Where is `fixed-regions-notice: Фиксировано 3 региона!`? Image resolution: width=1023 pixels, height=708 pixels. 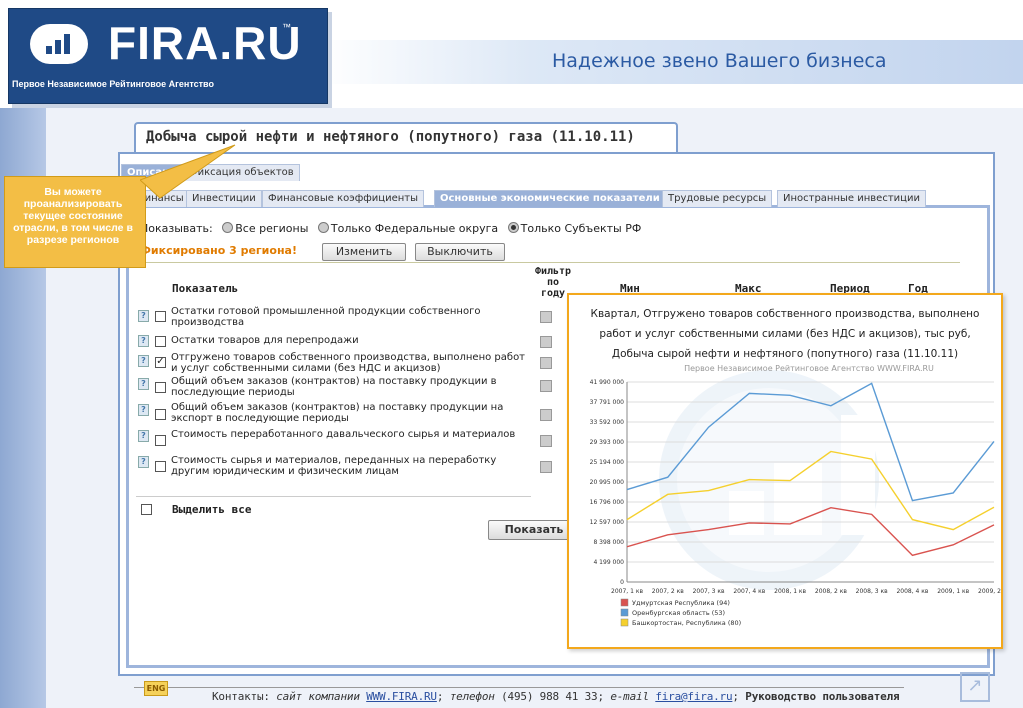
fixed-regions-notice: Фиксировано 3 региона! is located at coordinates (218, 250).